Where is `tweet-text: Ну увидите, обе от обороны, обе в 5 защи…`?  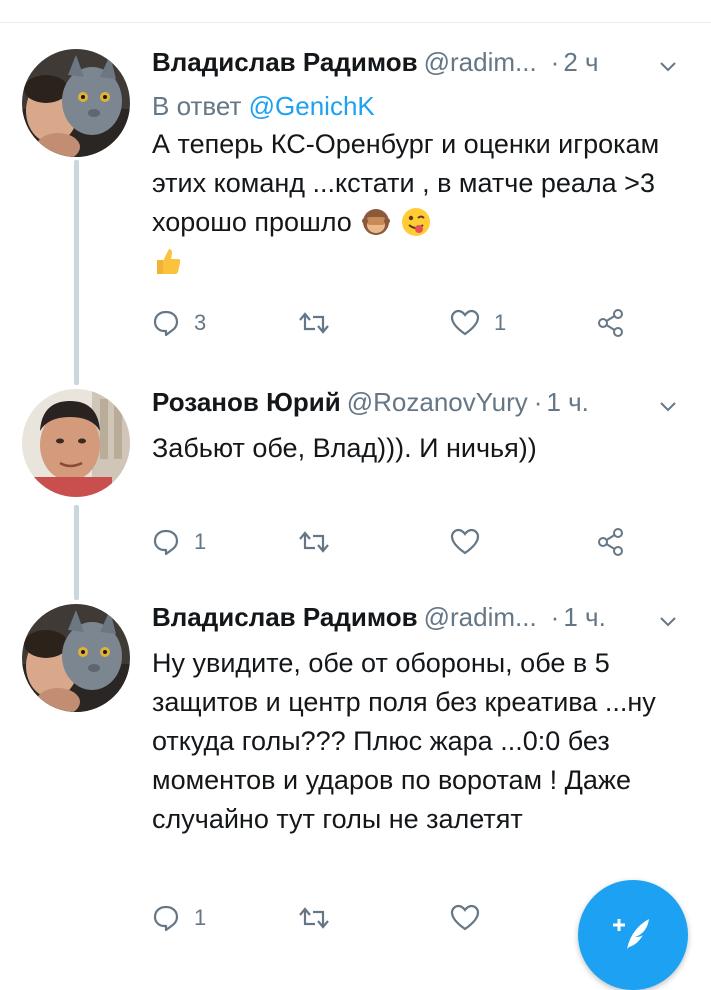
tweet-text: Ну увидите, обе от обороны, обе в 5 защи… is located at coordinates (417, 741).